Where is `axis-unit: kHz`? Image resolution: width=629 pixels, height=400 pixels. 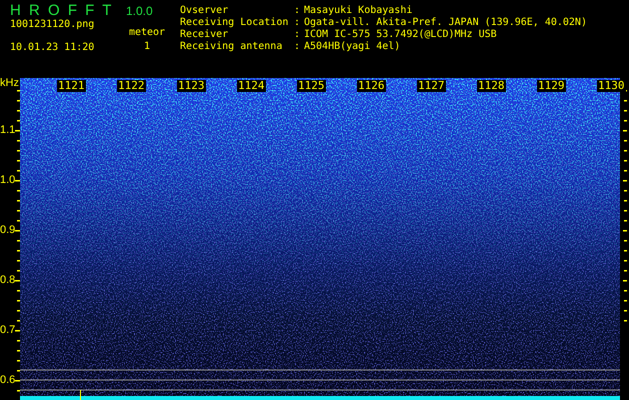
axis-unit: kHz is located at coordinates (9, 83).